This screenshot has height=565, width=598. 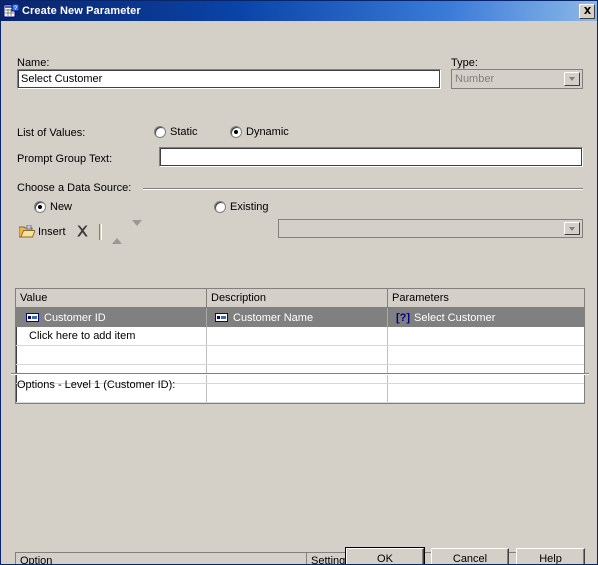 What do you see at coordinates (111, 336) in the screenshot?
I see `add-item-label: Click here to add item` at bounding box center [111, 336].